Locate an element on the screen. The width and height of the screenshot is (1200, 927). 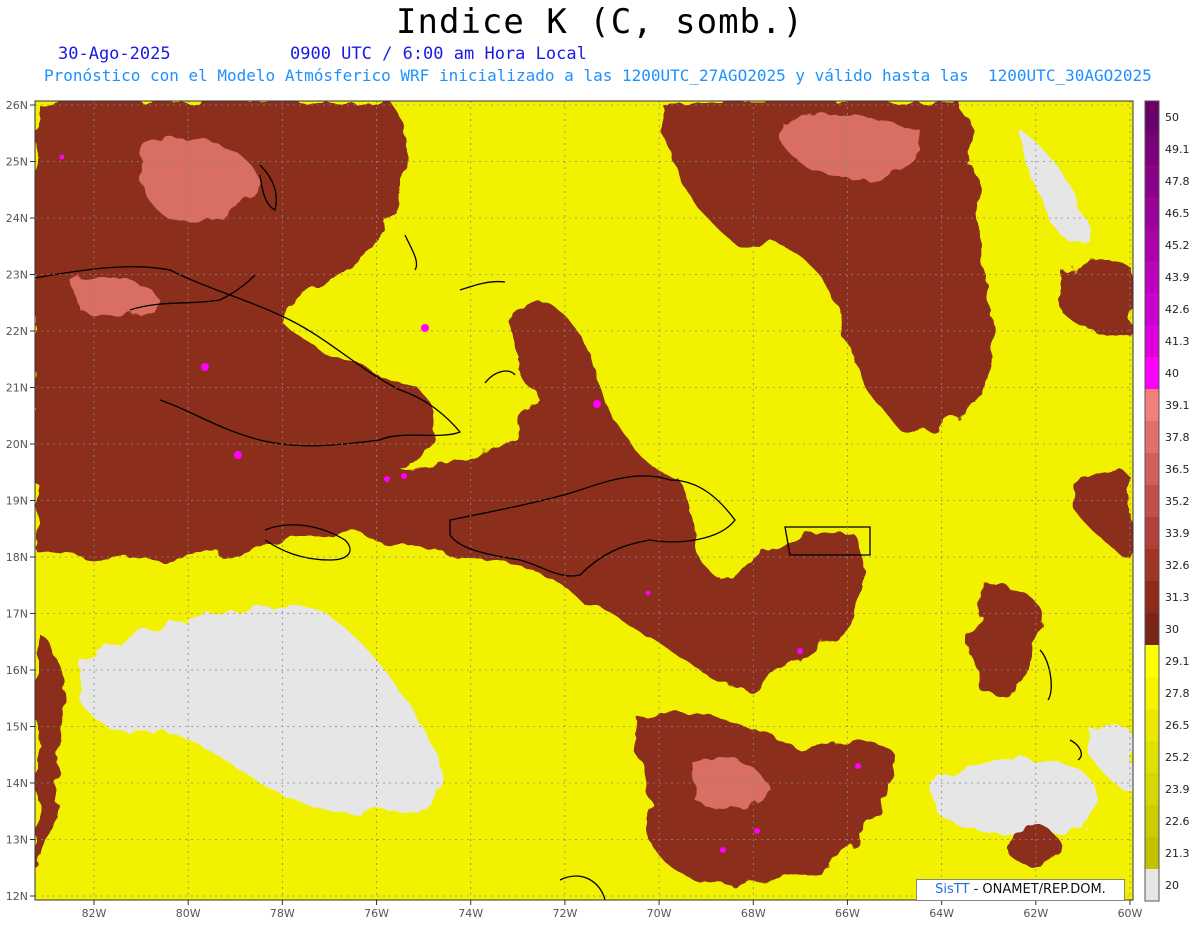
colorbar-label: 26.5 is located at coordinates (1177, 725).